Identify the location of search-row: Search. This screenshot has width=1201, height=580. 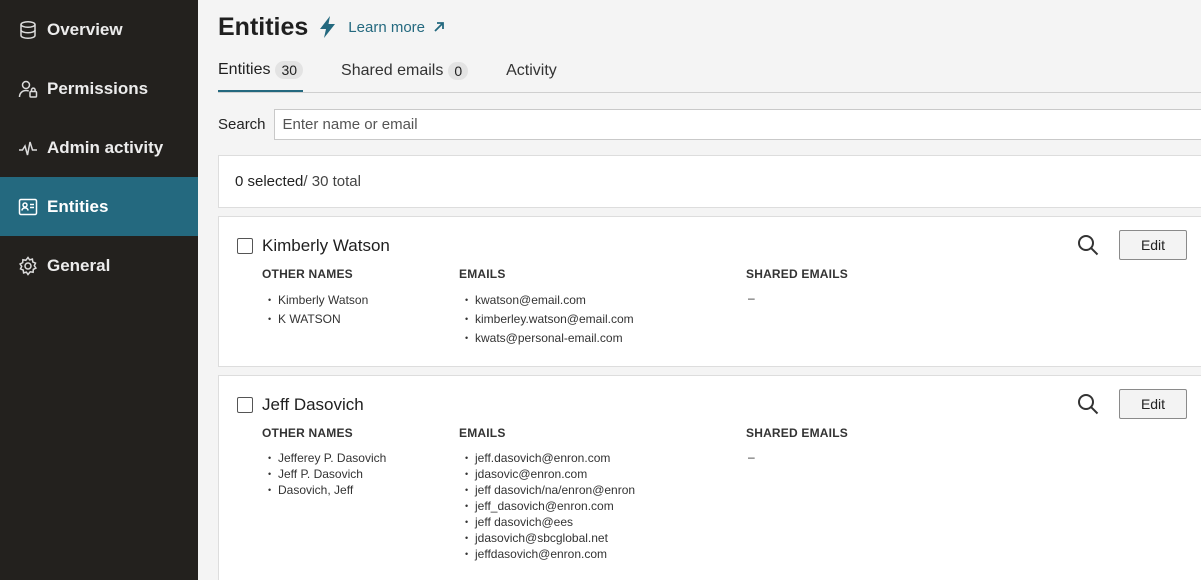
(709, 124).